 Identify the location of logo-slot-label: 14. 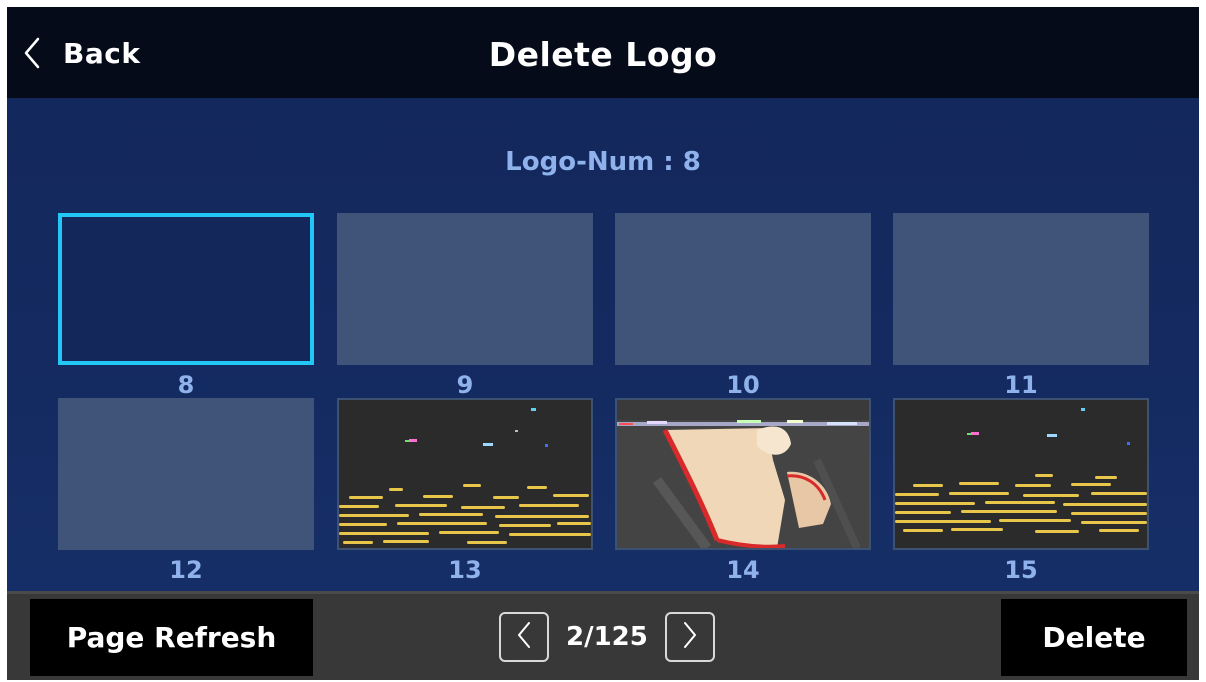
(743, 570).